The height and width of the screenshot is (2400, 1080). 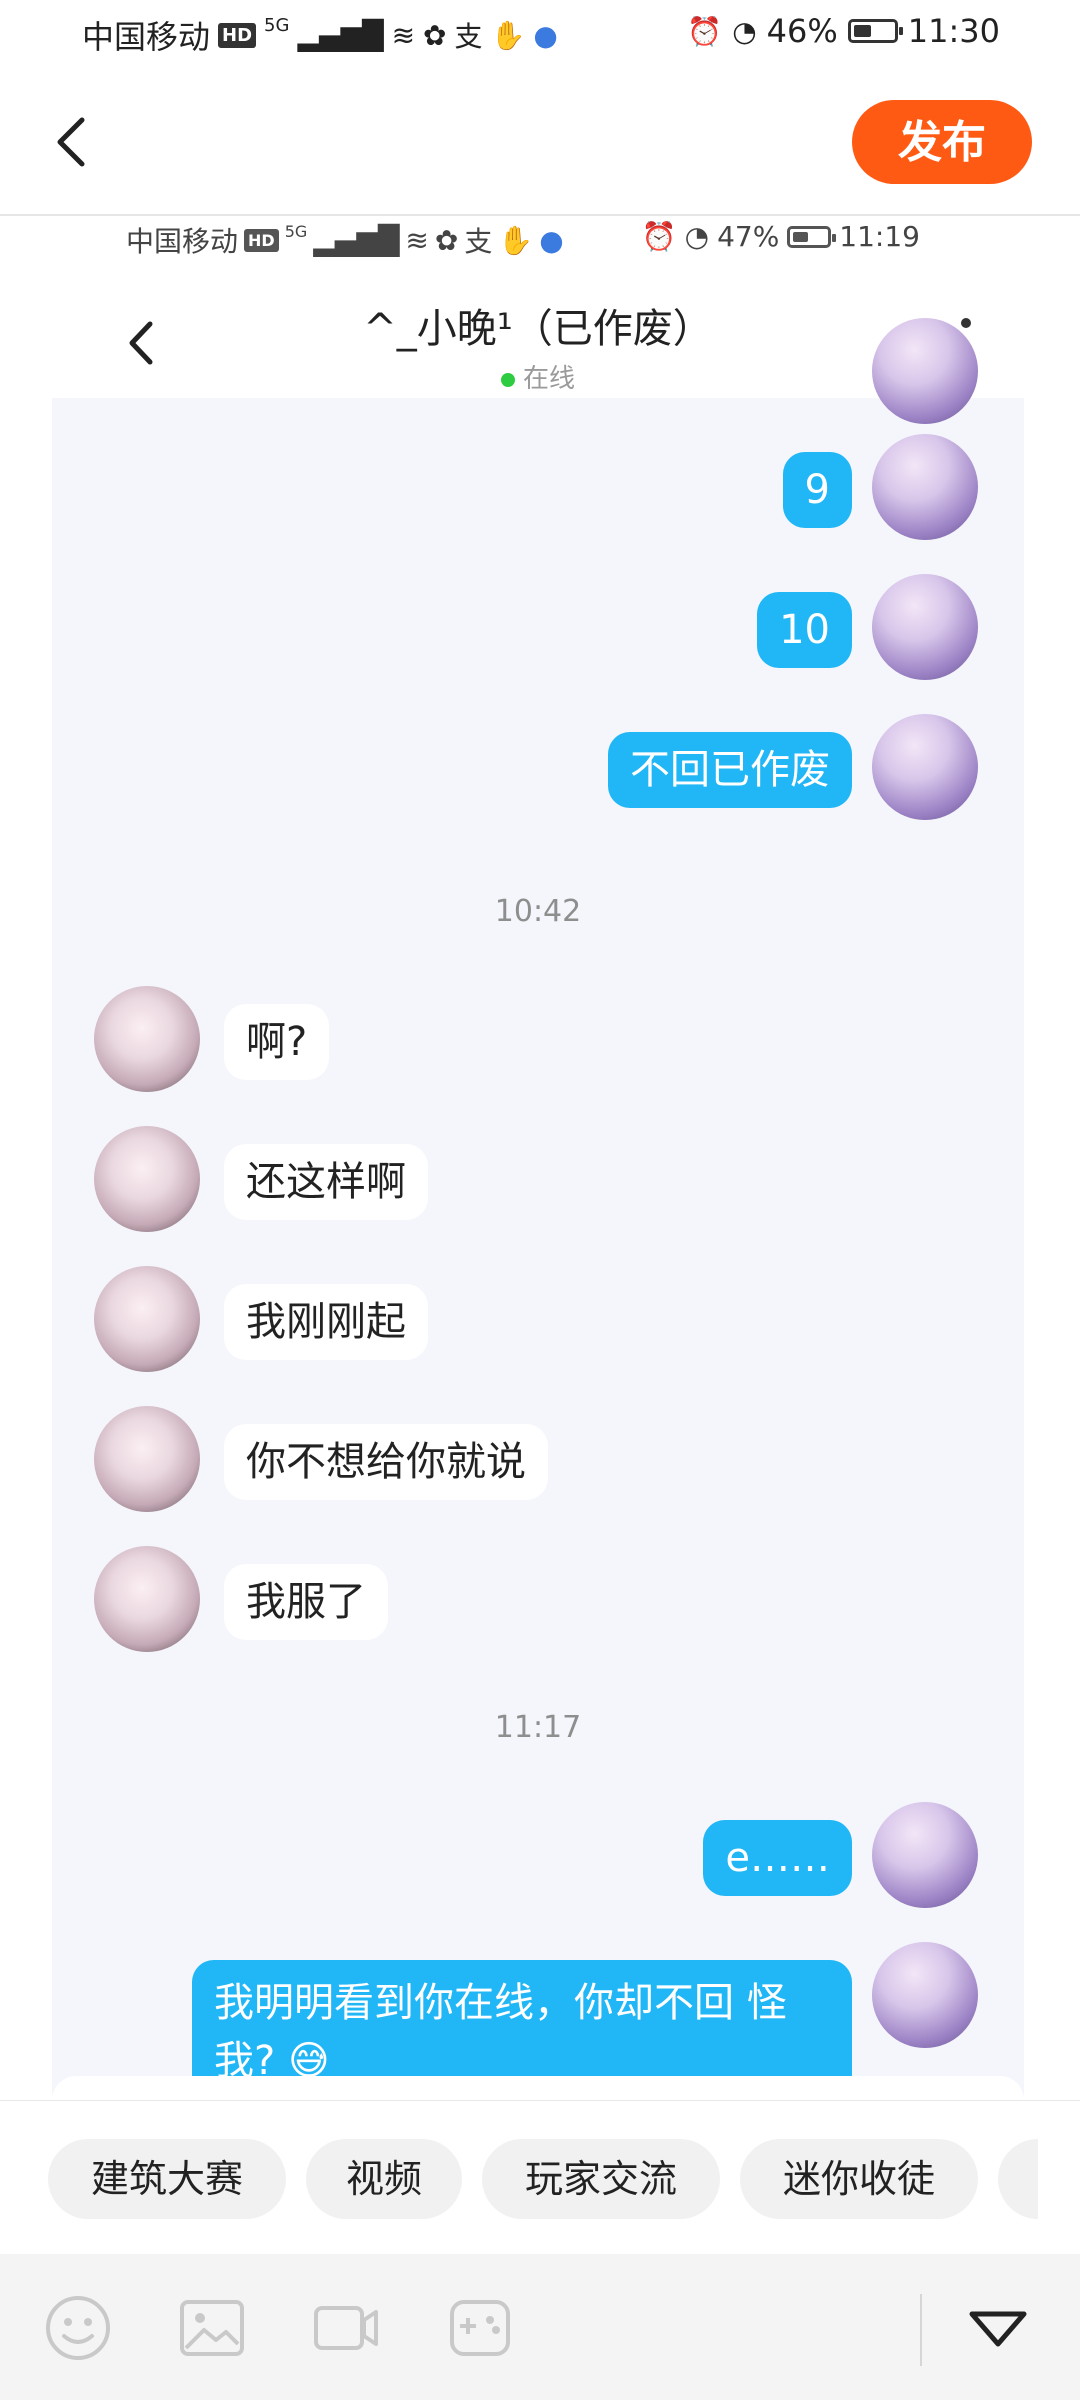 I want to click on message-timestamp: 10:42, so click(x=538, y=911).